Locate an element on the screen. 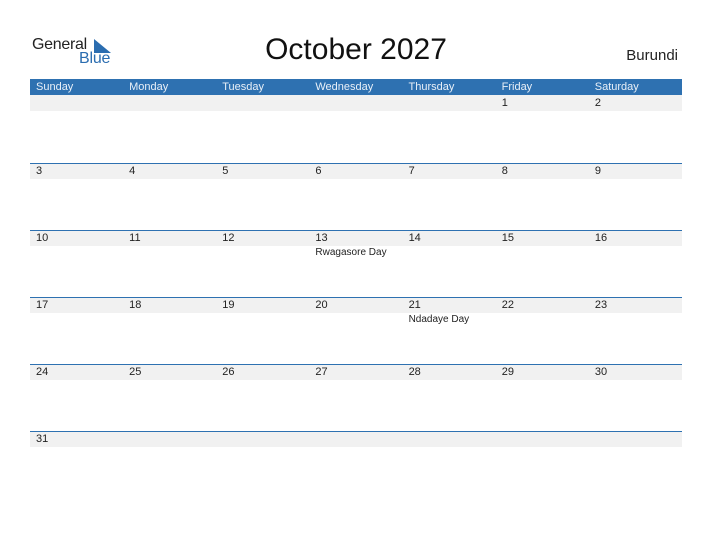 The image size is (712, 550). day-cell: 22 is located at coordinates (542, 330).